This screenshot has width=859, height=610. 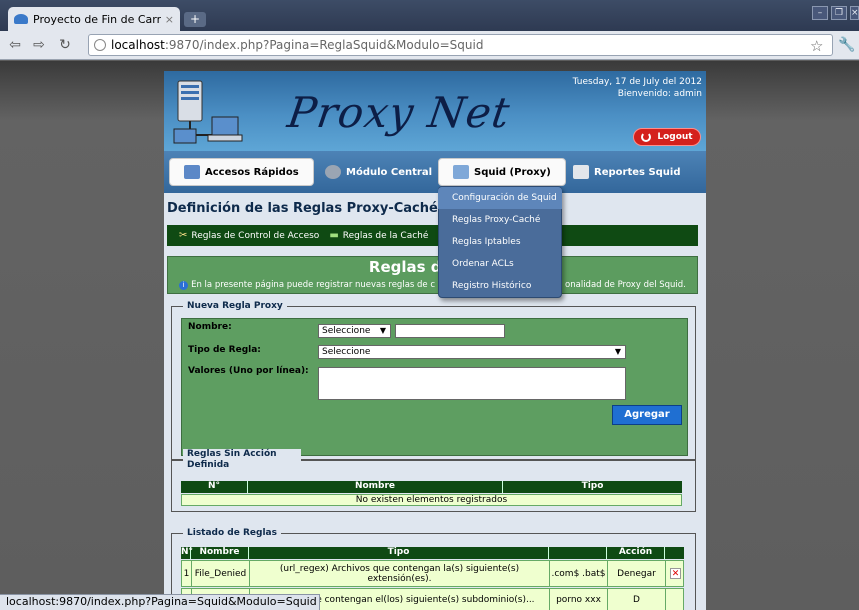 What do you see at coordinates (183, 235) in the screenshot?
I see `tools-icon: ✂` at bounding box center [183, 235].